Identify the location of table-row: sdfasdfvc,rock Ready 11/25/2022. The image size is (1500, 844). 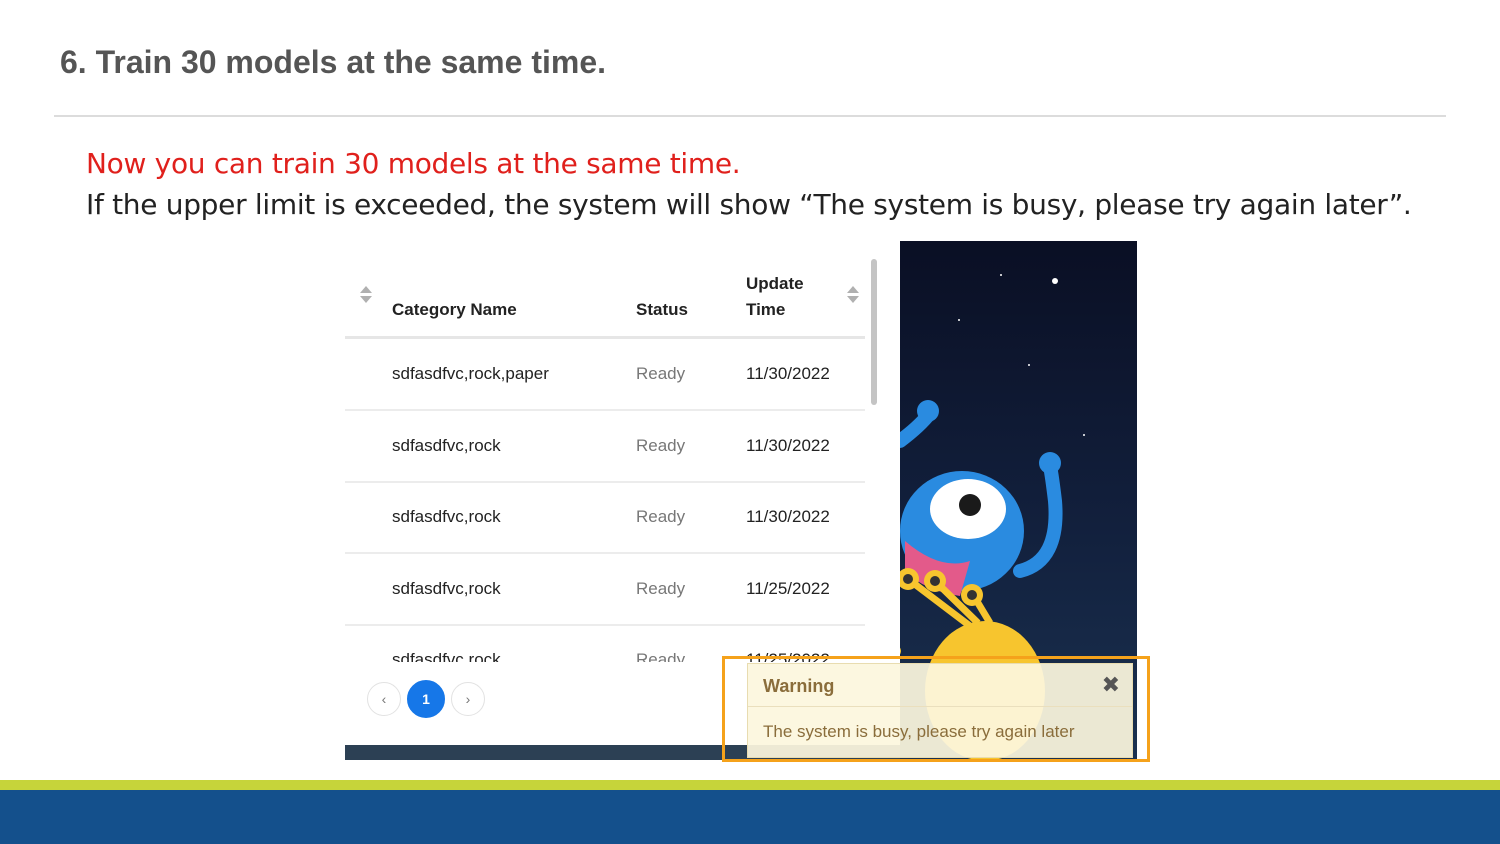
(605, 590).